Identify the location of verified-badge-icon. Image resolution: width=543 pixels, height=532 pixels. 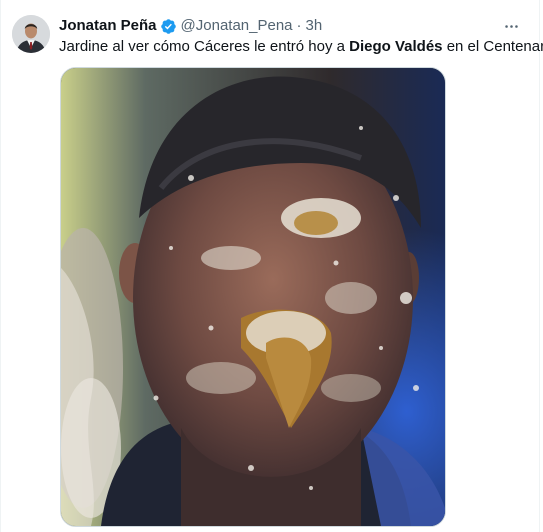
(168, 26).